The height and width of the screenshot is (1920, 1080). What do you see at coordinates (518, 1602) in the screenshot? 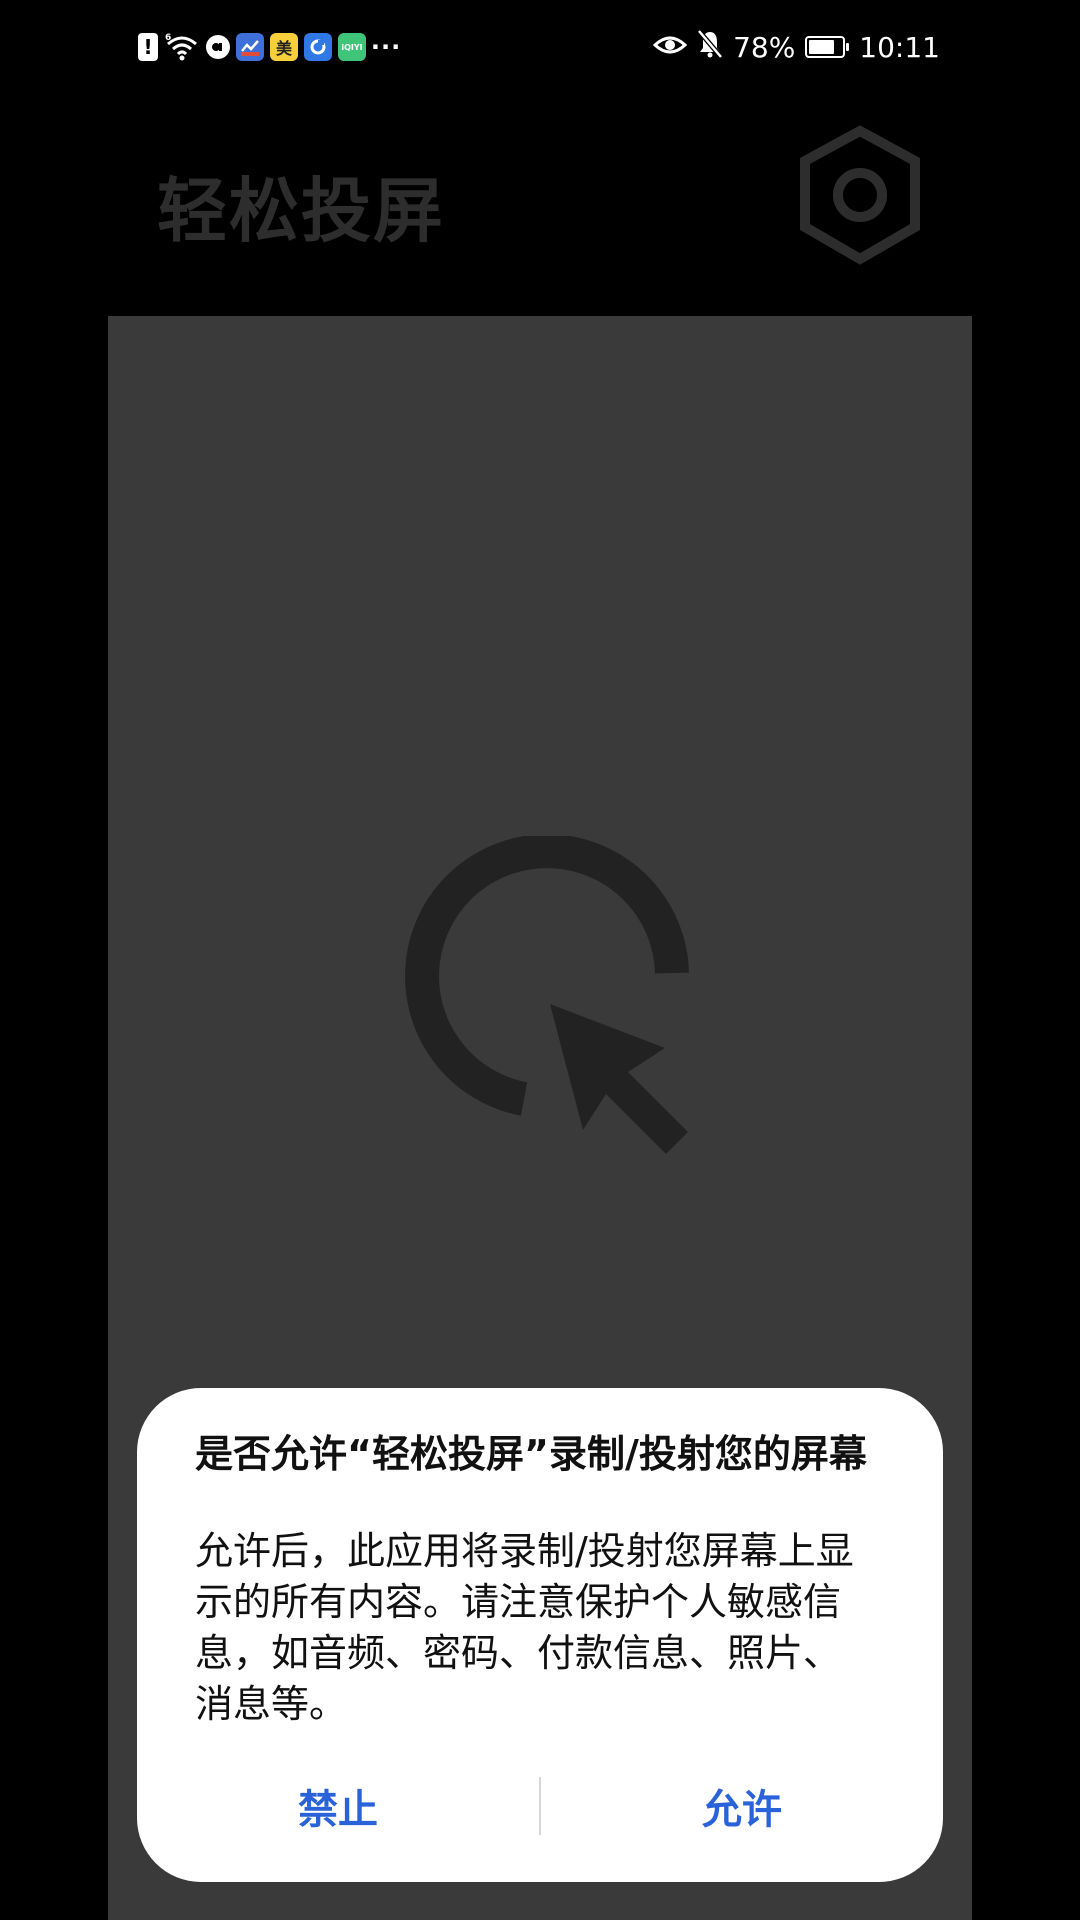
I see `dialog-body-line: 示的所有内容。请注意保护个人敏感信` at bounding box center [518, 1602].